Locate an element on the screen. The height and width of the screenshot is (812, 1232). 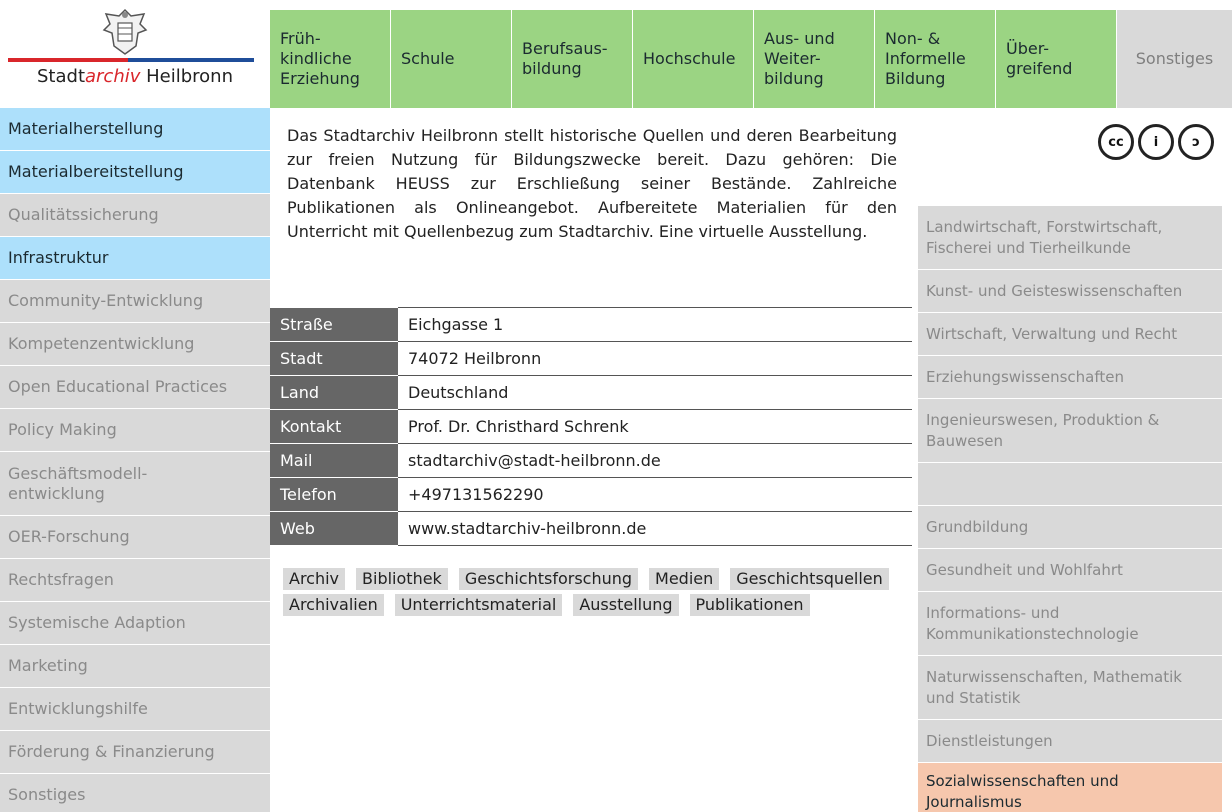
field-label: Straße is located at coordinates (334, 324).